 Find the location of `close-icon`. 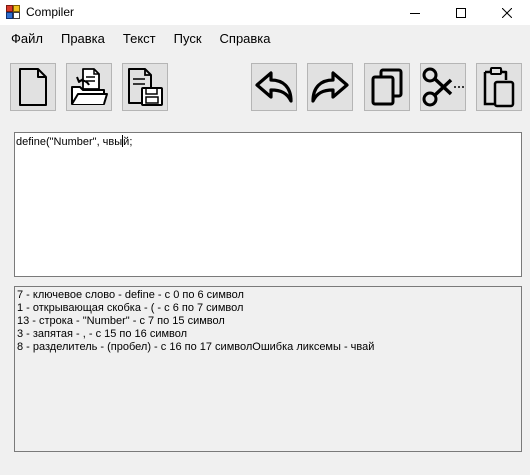

close-icon is located at coordinates (507, 12).